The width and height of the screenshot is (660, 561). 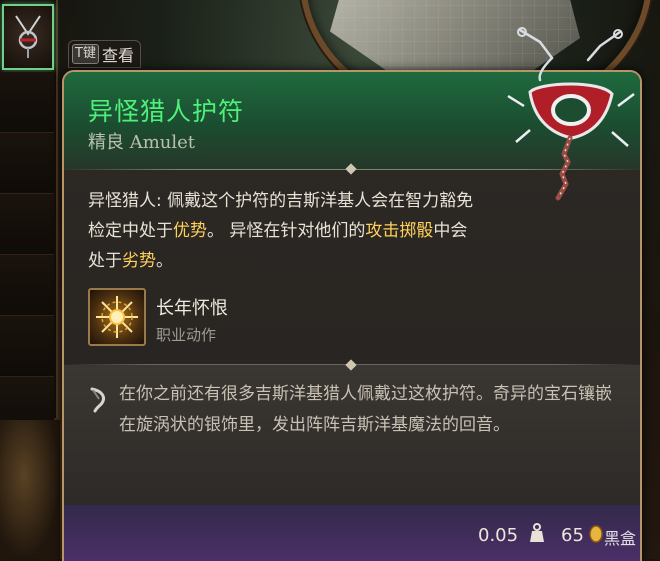 What do you see at coordinates (190, 231) in the screenshot?
I see `keyword-advantage: 优势` at bounding box center [190, 231].